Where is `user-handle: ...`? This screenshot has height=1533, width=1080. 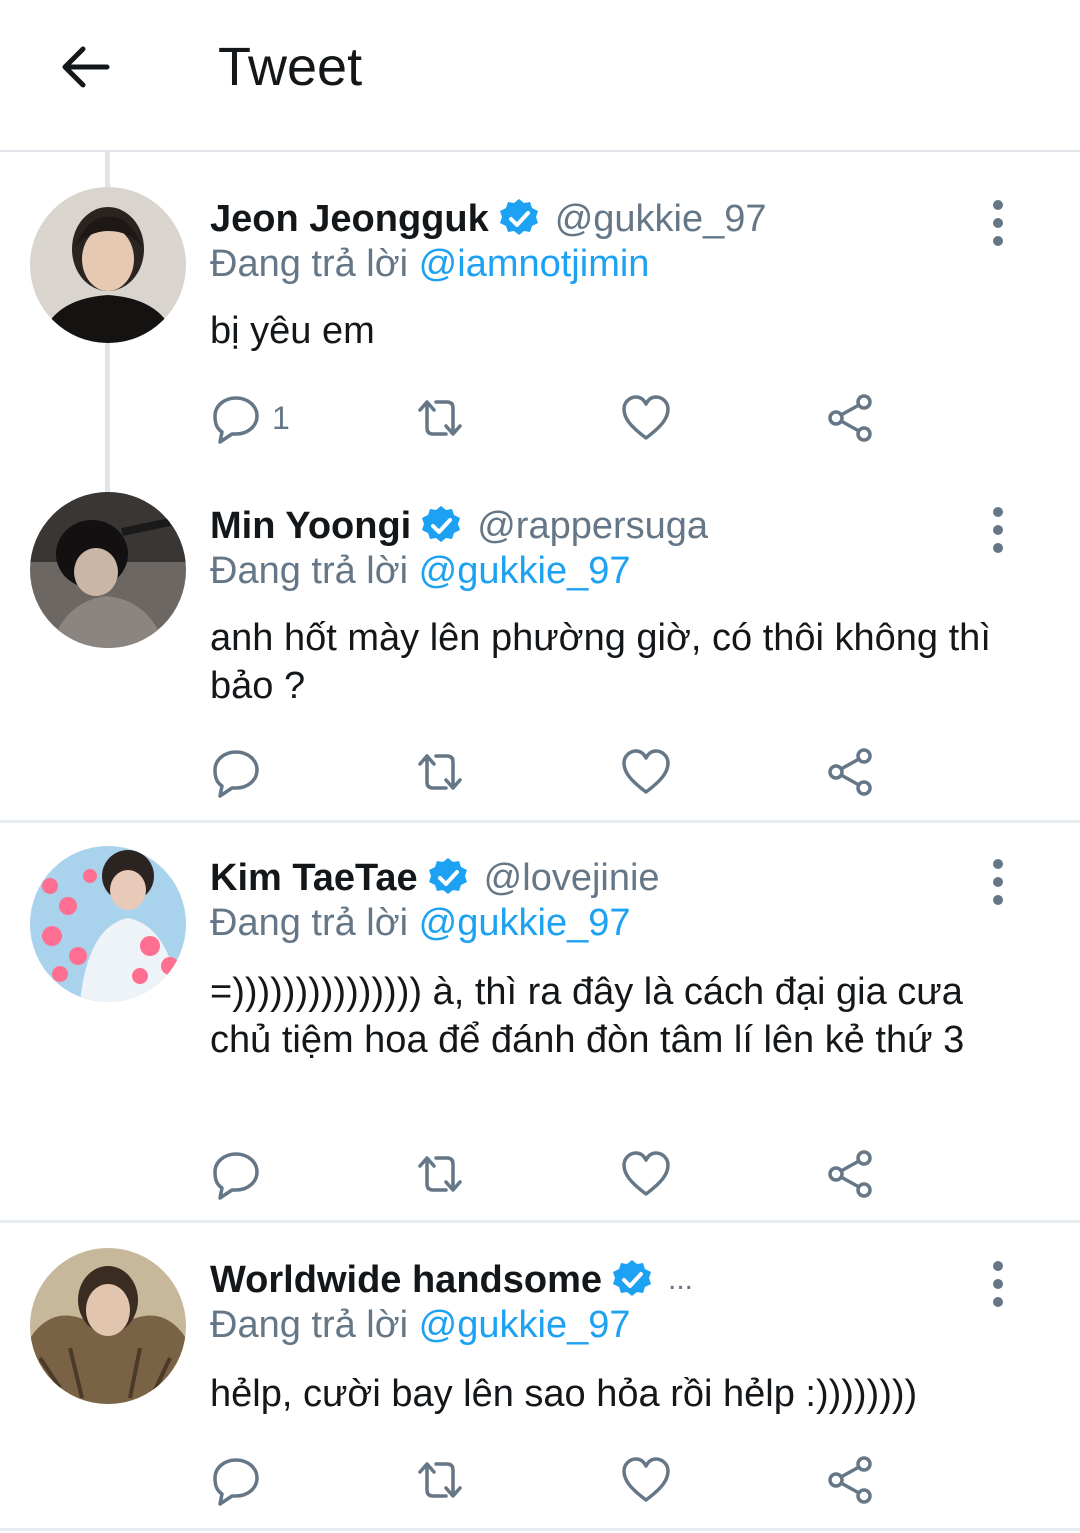 user-handle: ... is located at coordinates (680, 1280).